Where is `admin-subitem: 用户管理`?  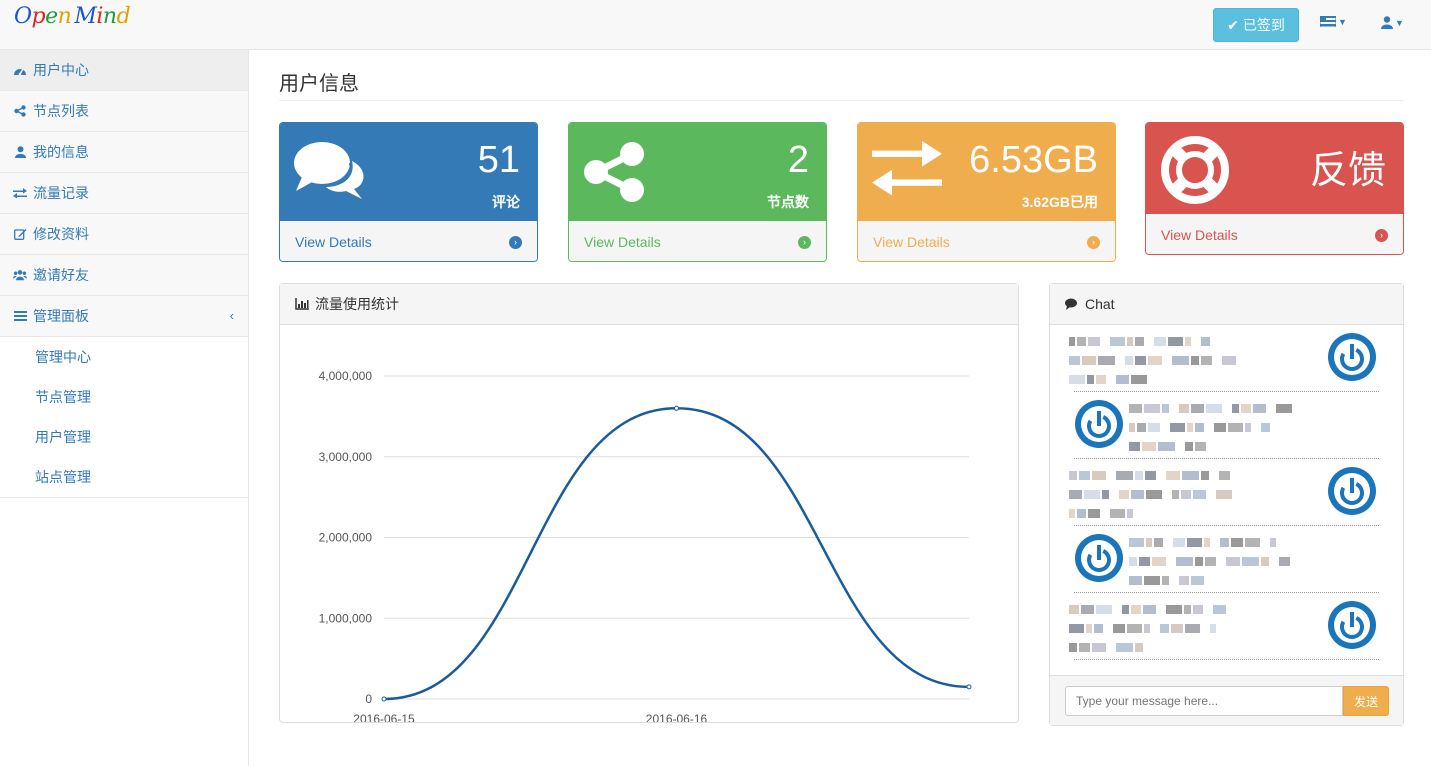
admin-subitem: 用户管理 is located at coordinates (124, 437).